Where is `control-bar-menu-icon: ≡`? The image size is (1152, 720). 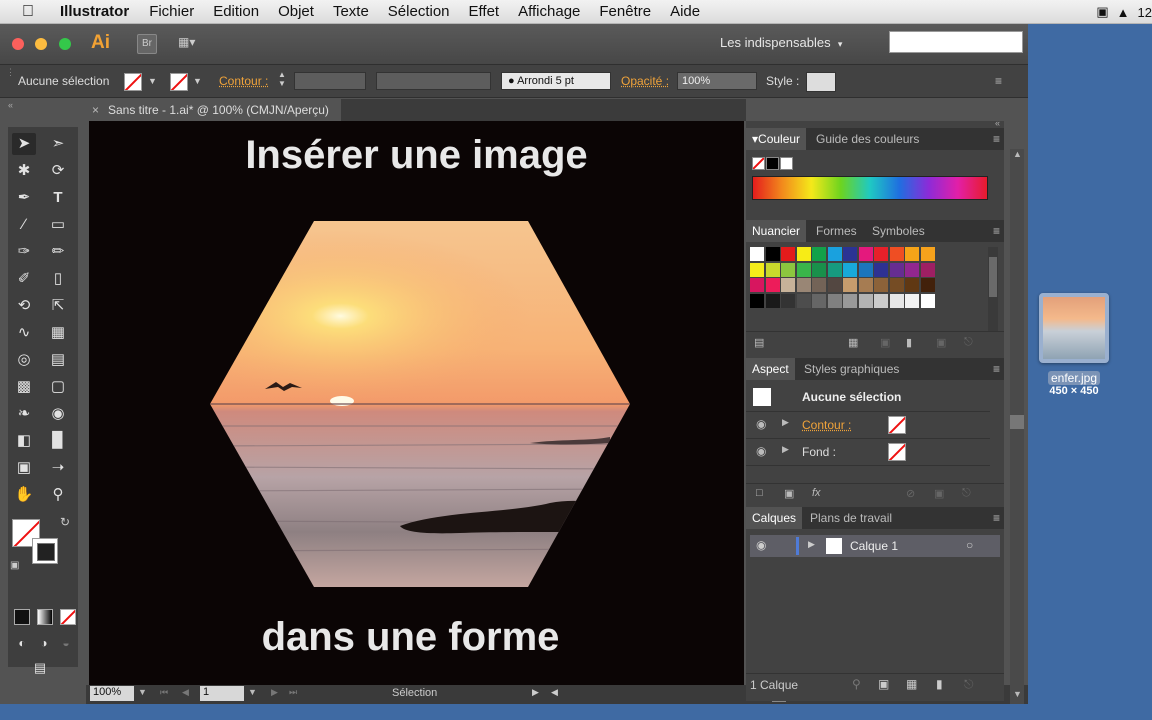 control-bar-menu-icon: ≡ is located at coordinates (998, 81).